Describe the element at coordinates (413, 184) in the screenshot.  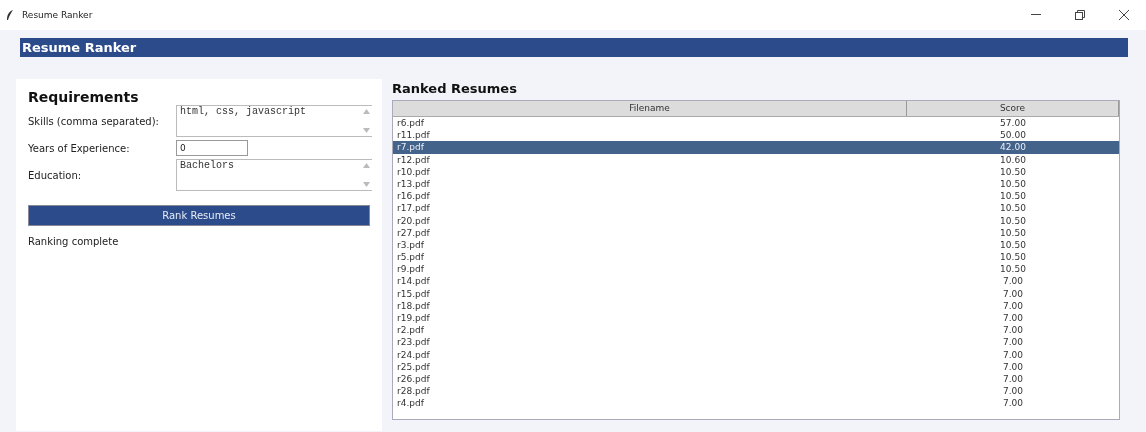
I see `filename-cell-text: r13.pdf` at that location.